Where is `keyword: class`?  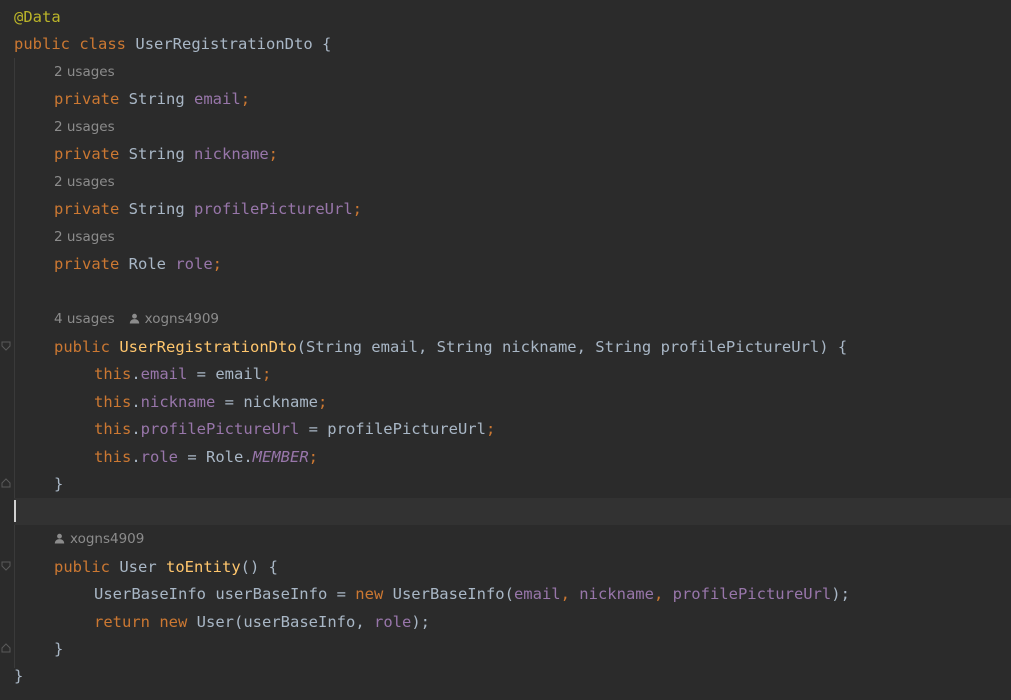 keyword: class is located at coordinates (103, 44).